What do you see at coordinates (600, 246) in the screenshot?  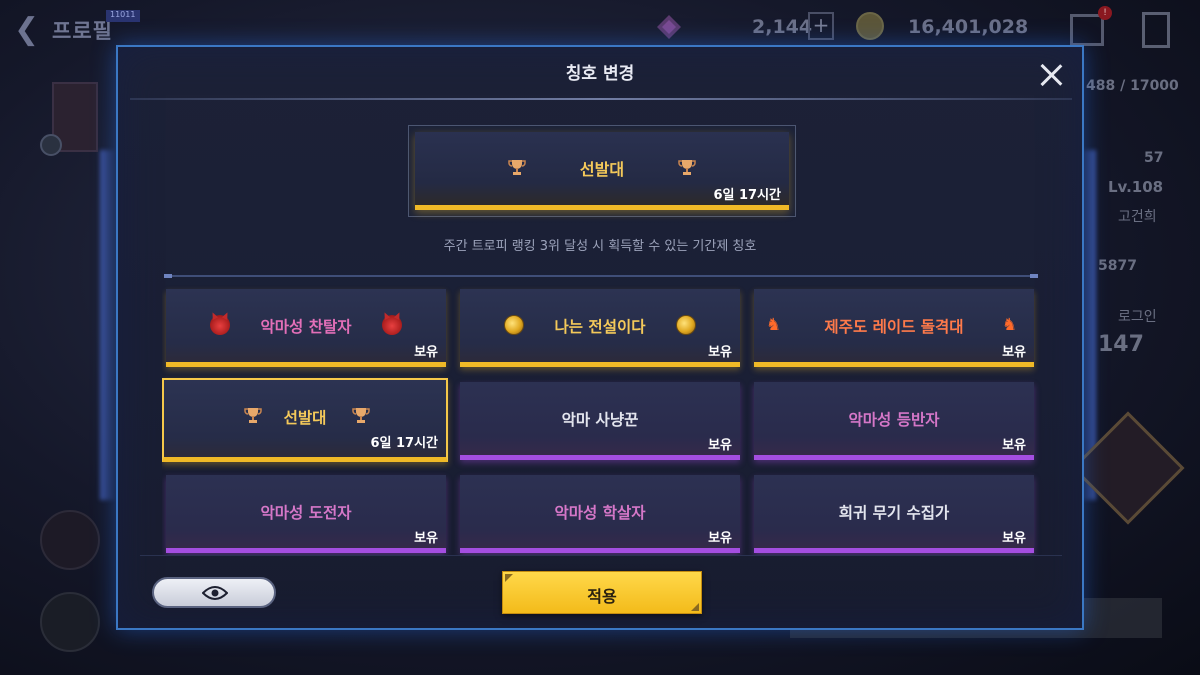 I see `title-description: 주간 트로피 랭킹 3위 달성 시 획득할 수 있는 기간제 칭호` at bounding box center [600, 246].